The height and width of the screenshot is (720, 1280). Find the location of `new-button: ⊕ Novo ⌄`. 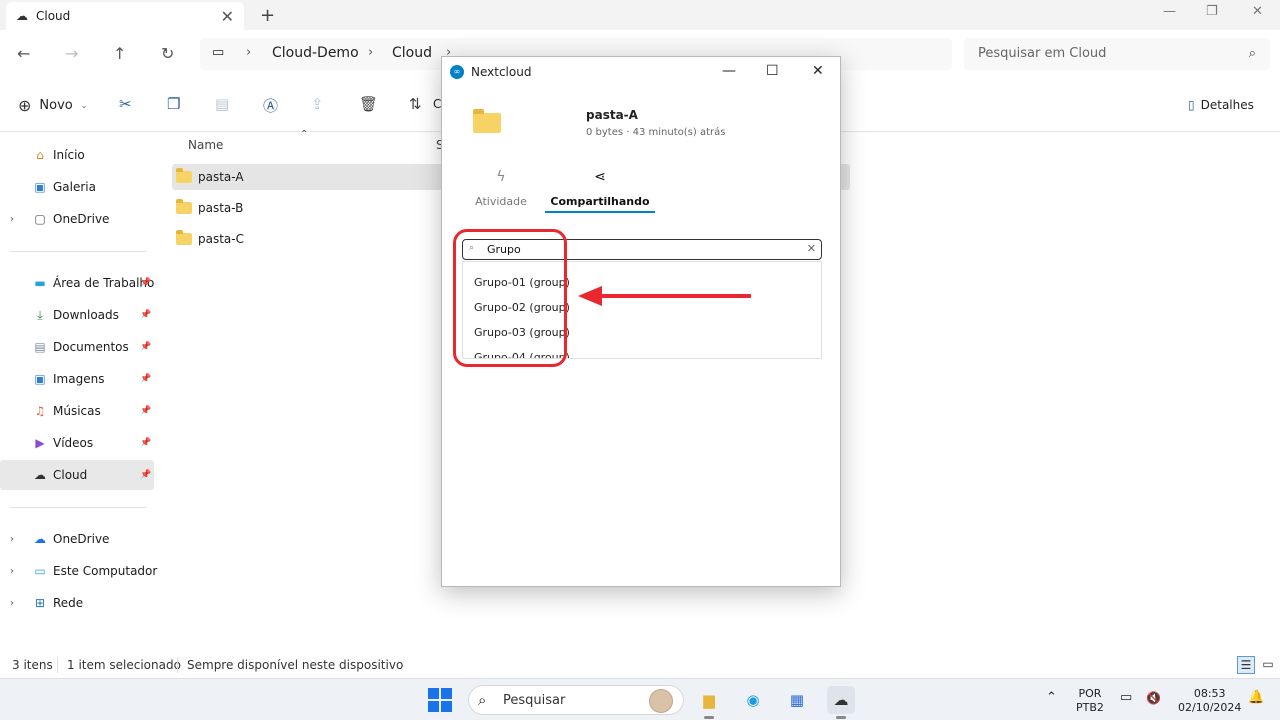

new-button: ⊕ Novo ⌄ is located at coordinates (52, 105).